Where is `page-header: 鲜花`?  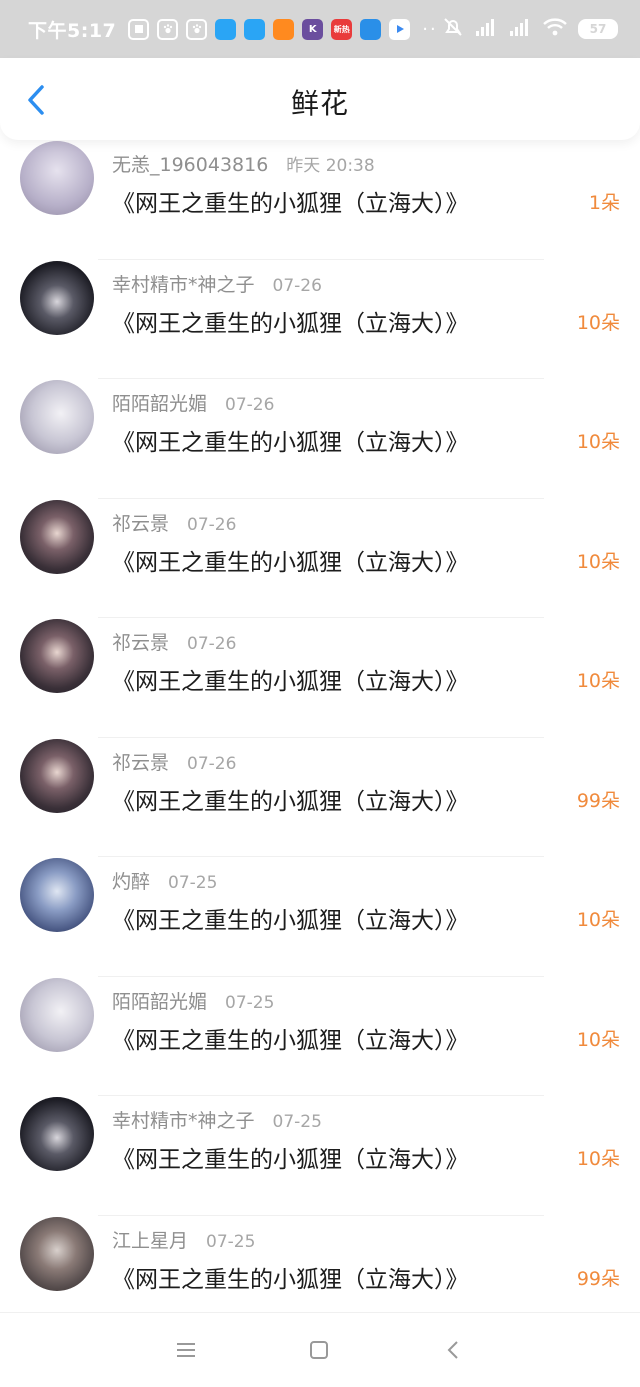
page-header: 鲜花 is located at coordinates (320, 99).